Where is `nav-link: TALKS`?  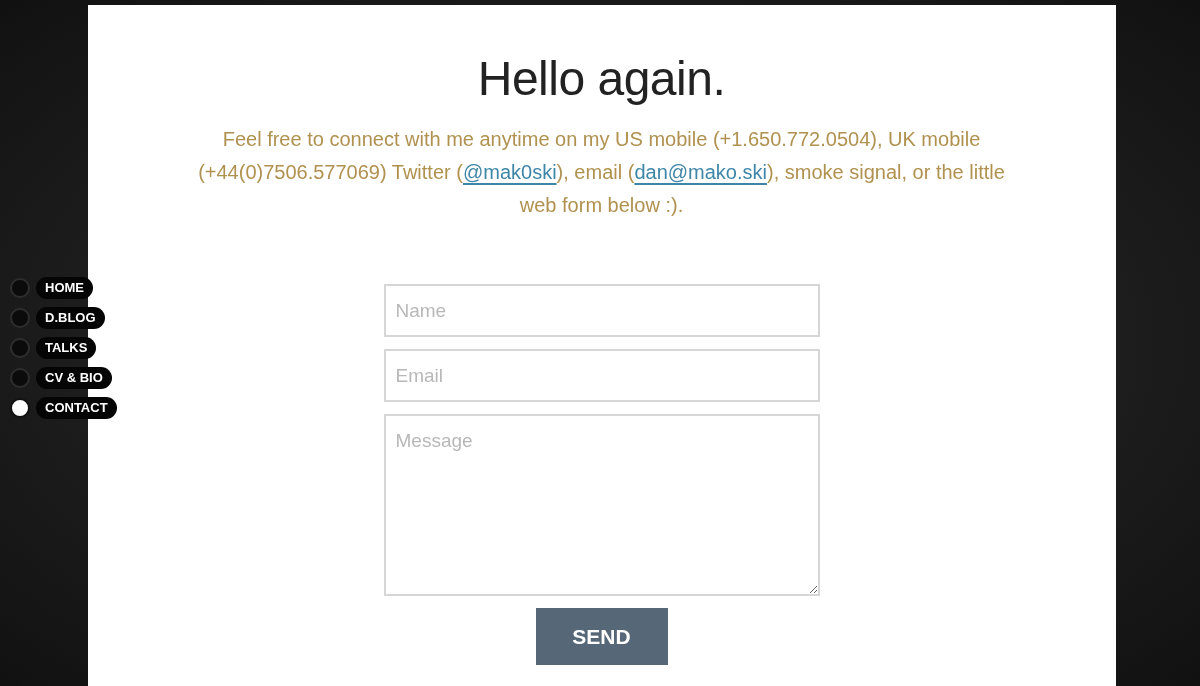 nav-link: TALKS is located at coordinates (66, 348).